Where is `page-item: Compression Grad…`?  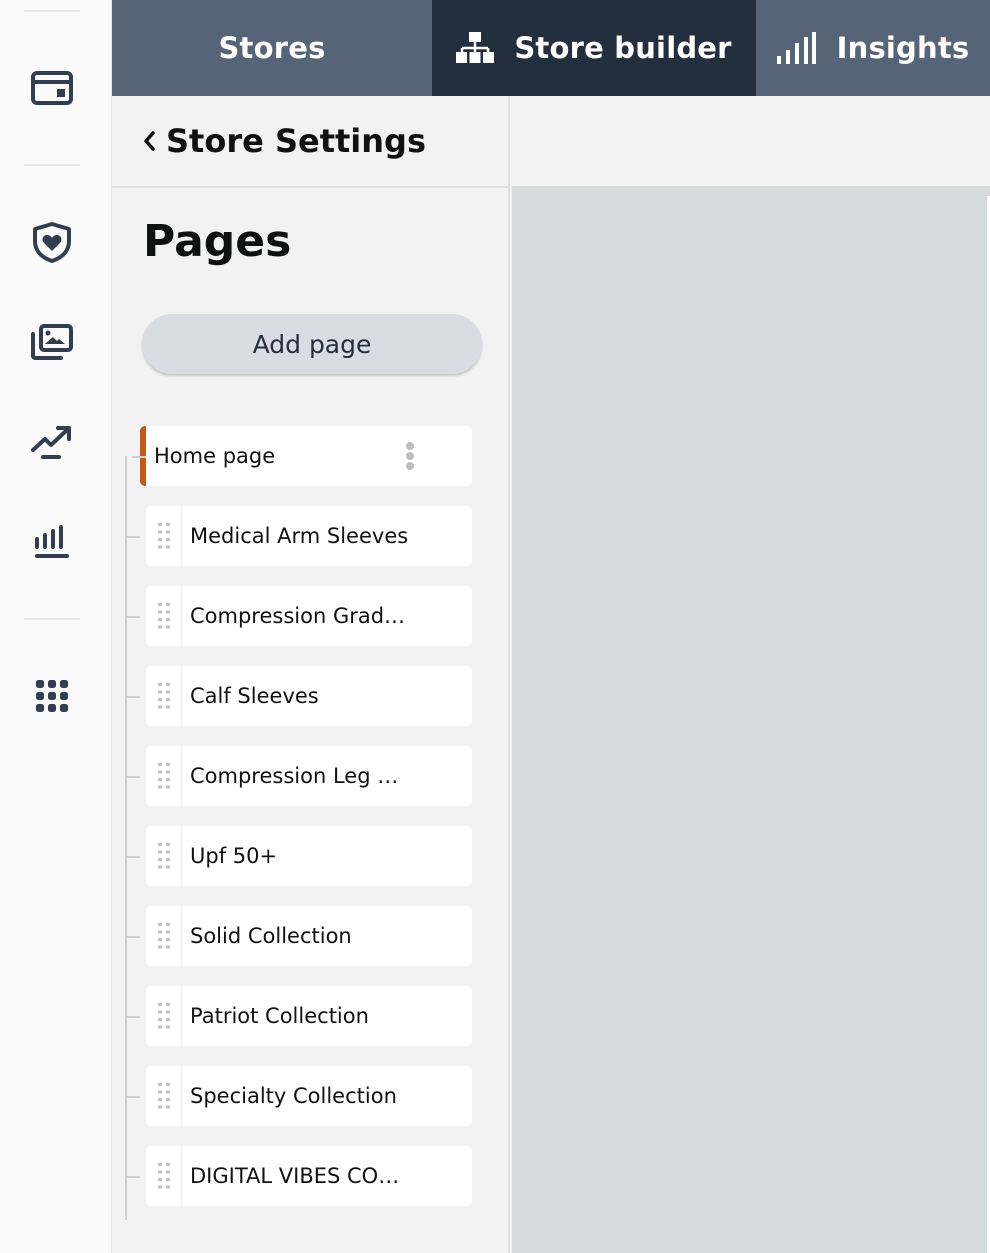 page-item: Compression Grad… is located at coordinates (299, 616).